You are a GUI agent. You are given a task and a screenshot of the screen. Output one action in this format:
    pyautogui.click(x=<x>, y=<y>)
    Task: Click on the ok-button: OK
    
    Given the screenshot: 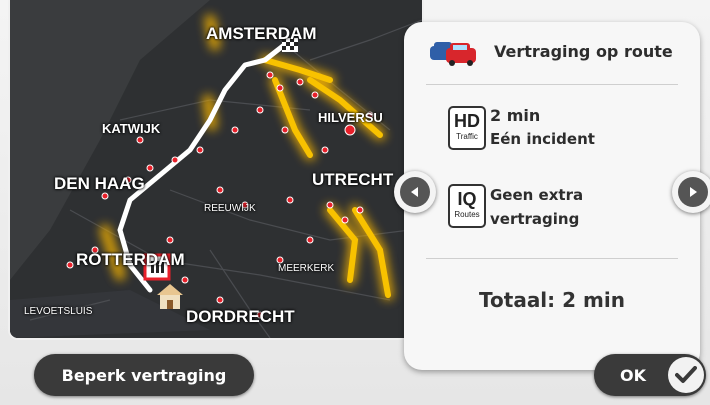 What is the action you would take?
    pyautogui.click(x=650, y=375)
    